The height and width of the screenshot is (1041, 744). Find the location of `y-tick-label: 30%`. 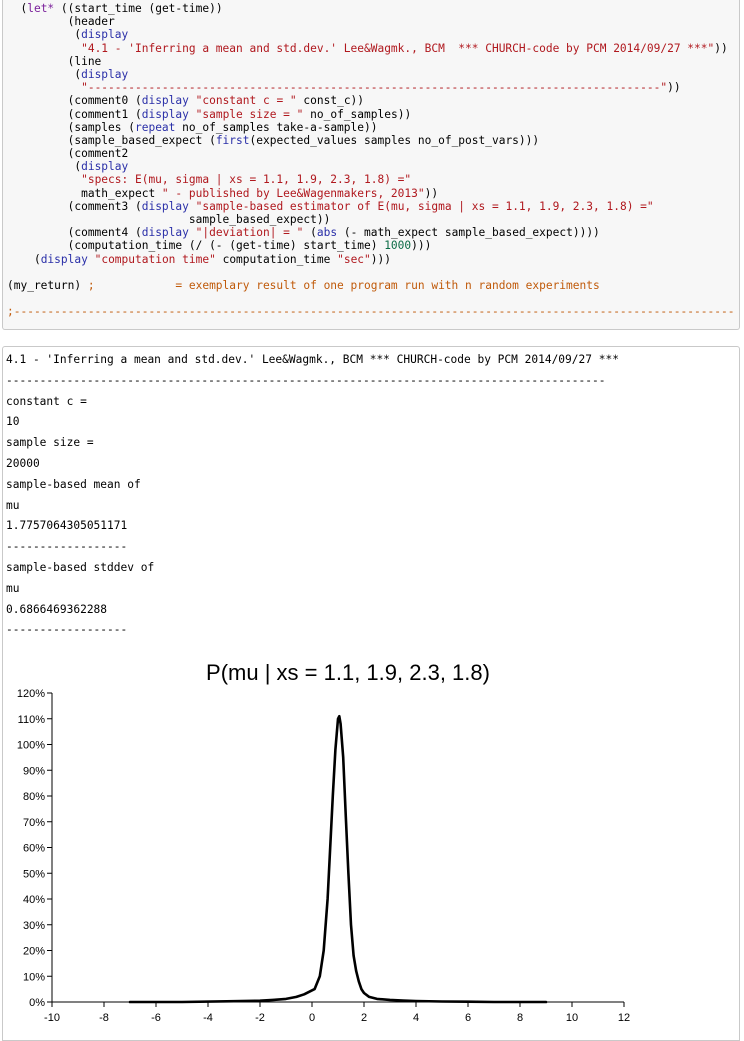

y-tick-label: 30% is located at coordinates (34, 926).